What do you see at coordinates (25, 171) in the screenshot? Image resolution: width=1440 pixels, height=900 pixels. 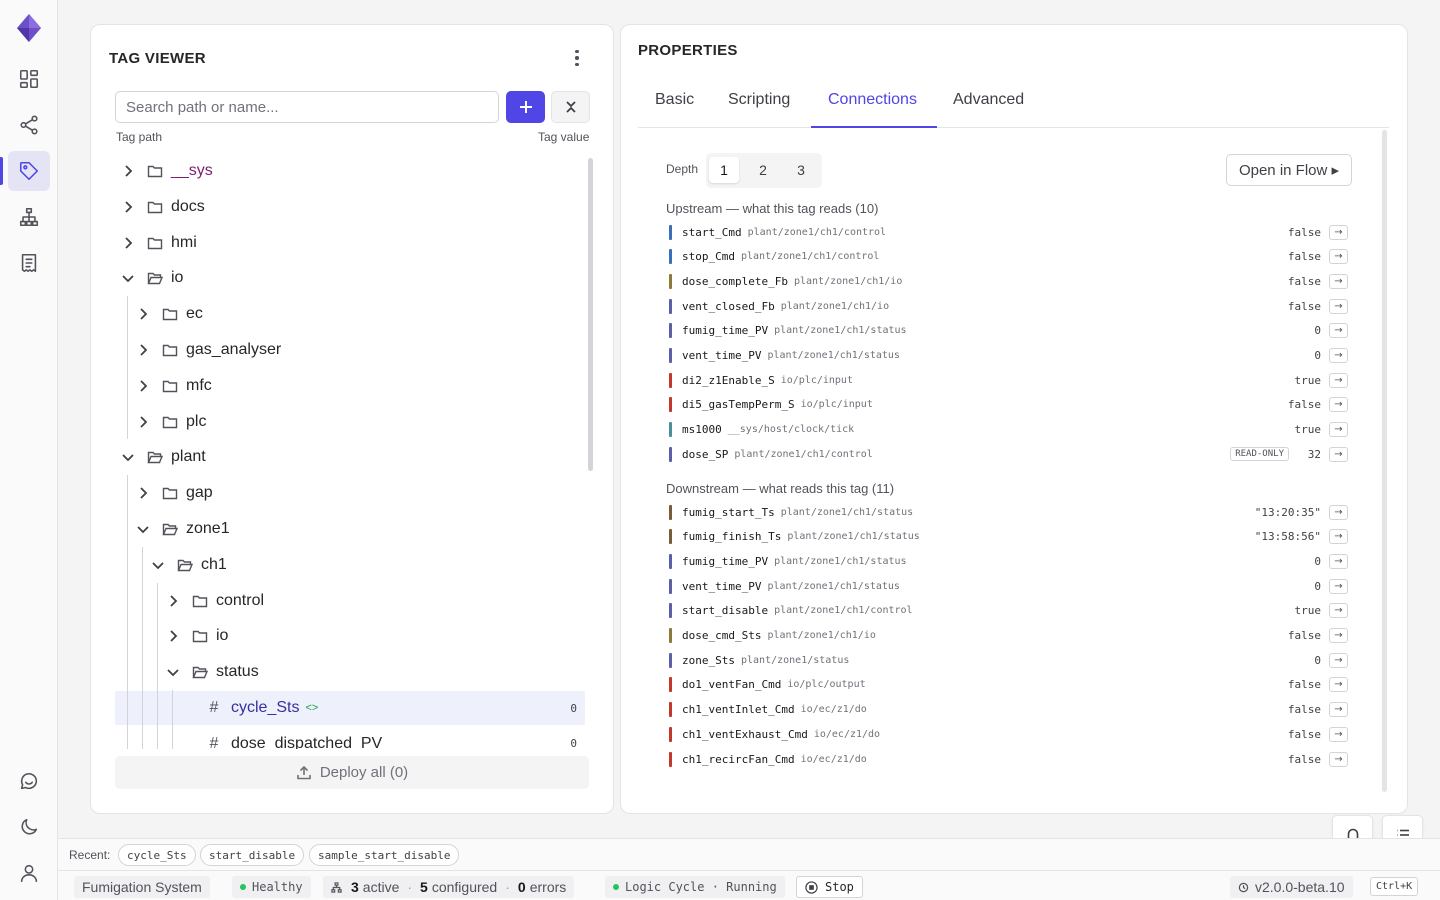 I see `nav-tags-button` at bounding box center [25, 171].